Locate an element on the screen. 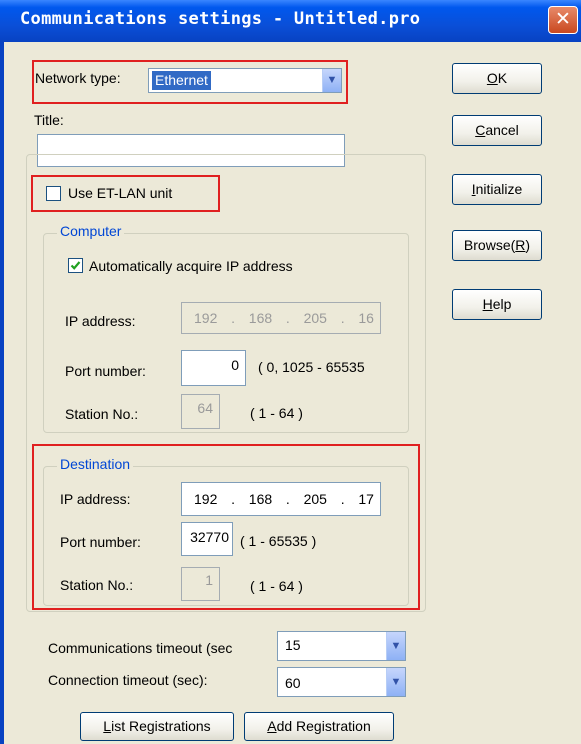 This screenshot has width=581, height=744. computer-port-range: ( 0, 1025 - 65535 is located at coordinates (311, 367).